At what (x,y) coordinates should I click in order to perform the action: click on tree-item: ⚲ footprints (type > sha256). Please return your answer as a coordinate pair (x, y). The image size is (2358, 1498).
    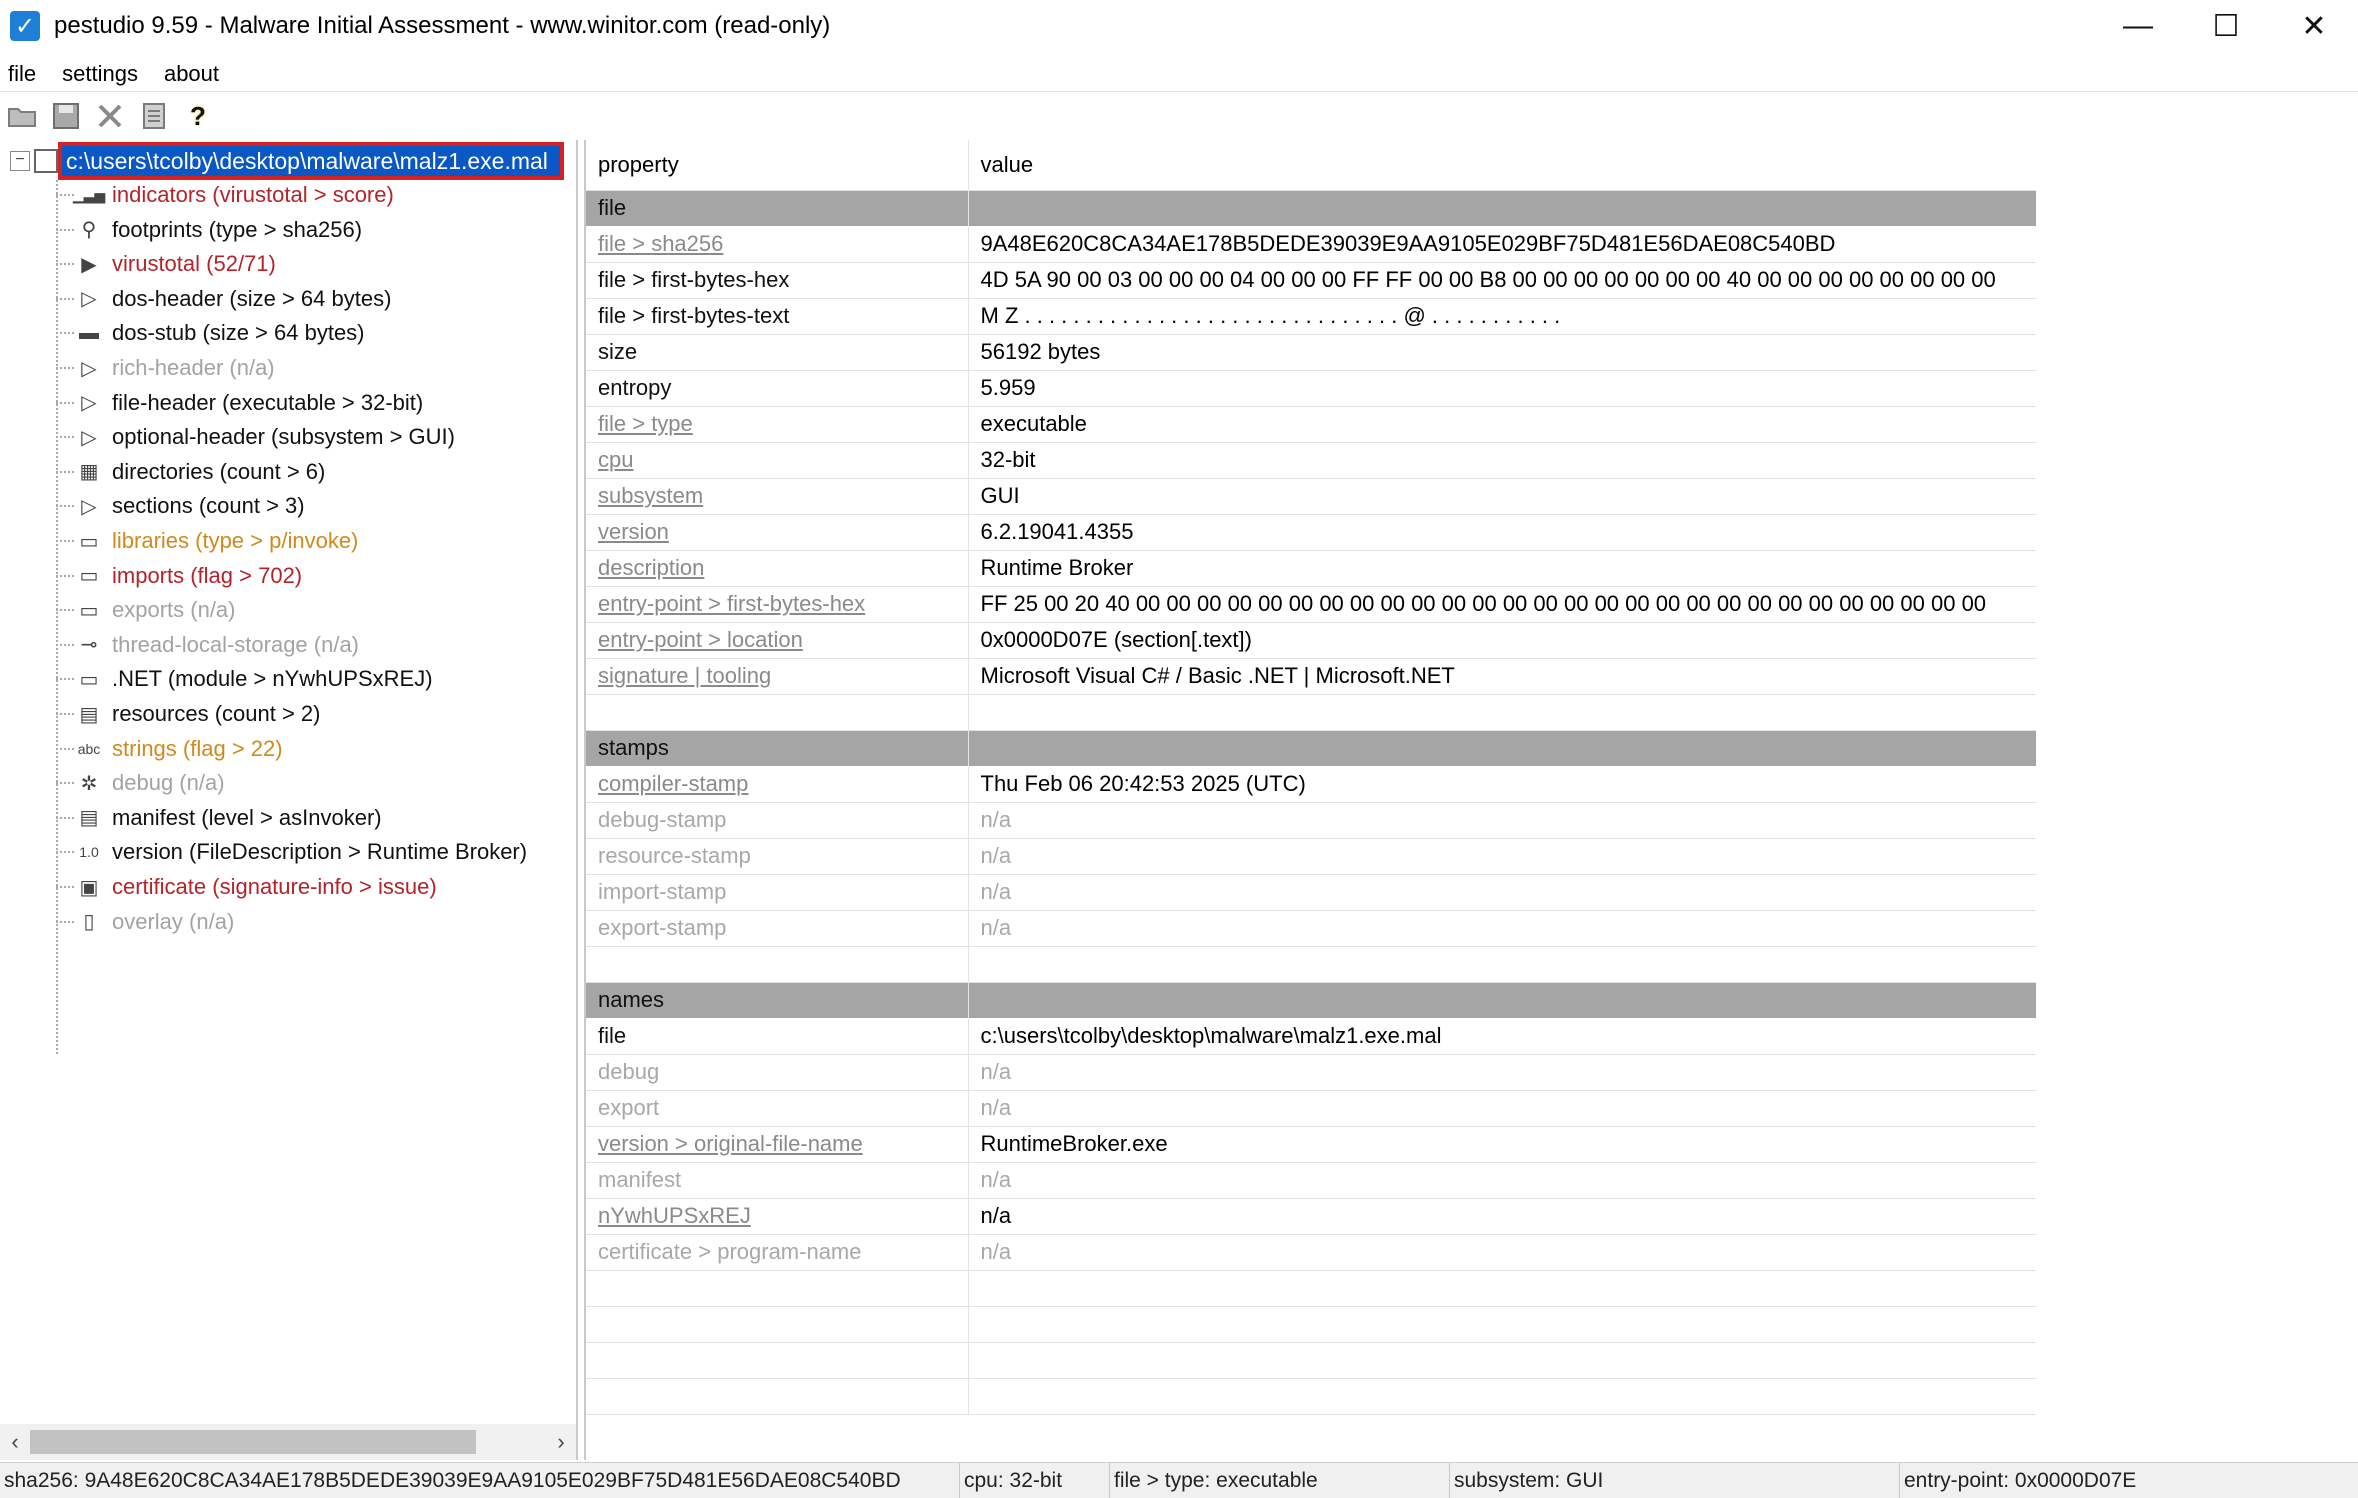
    Looking at the image, I should click on (209, 230).